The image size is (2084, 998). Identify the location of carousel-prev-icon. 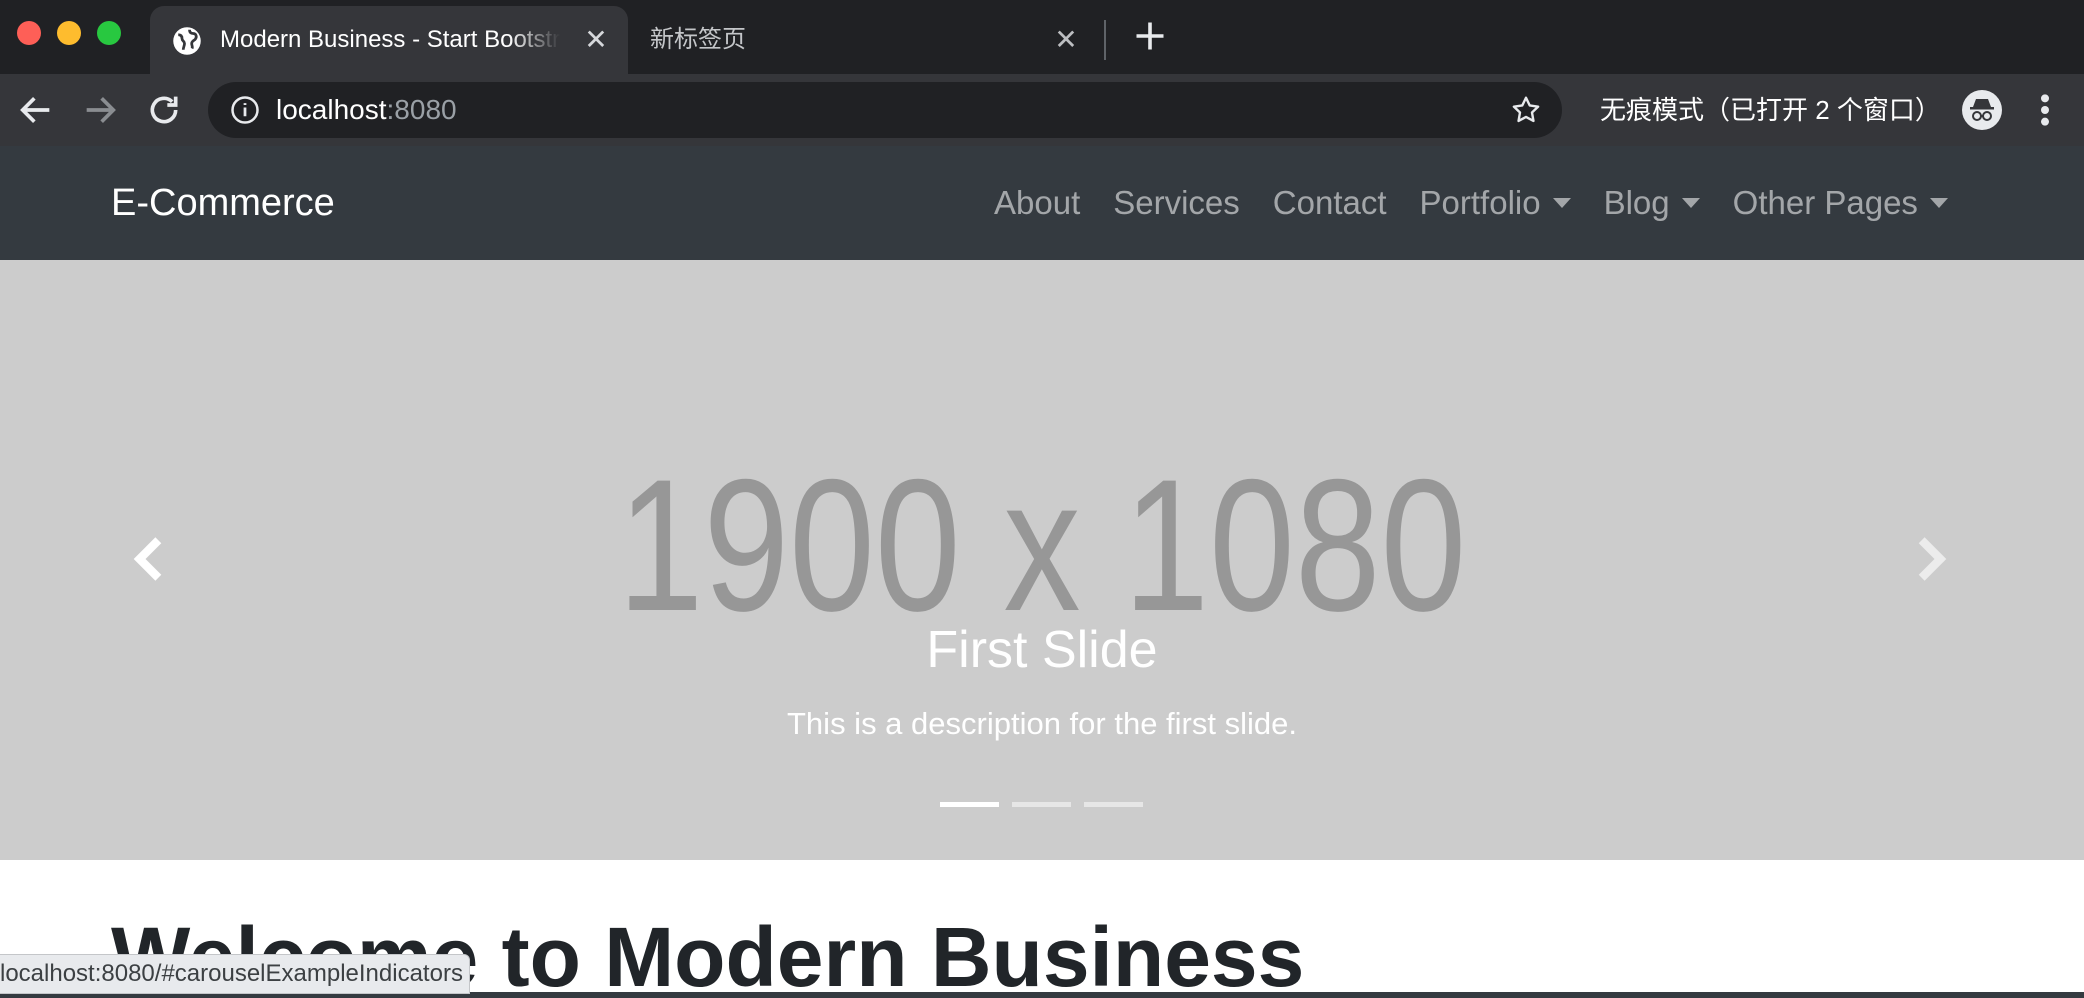
(150, 559).